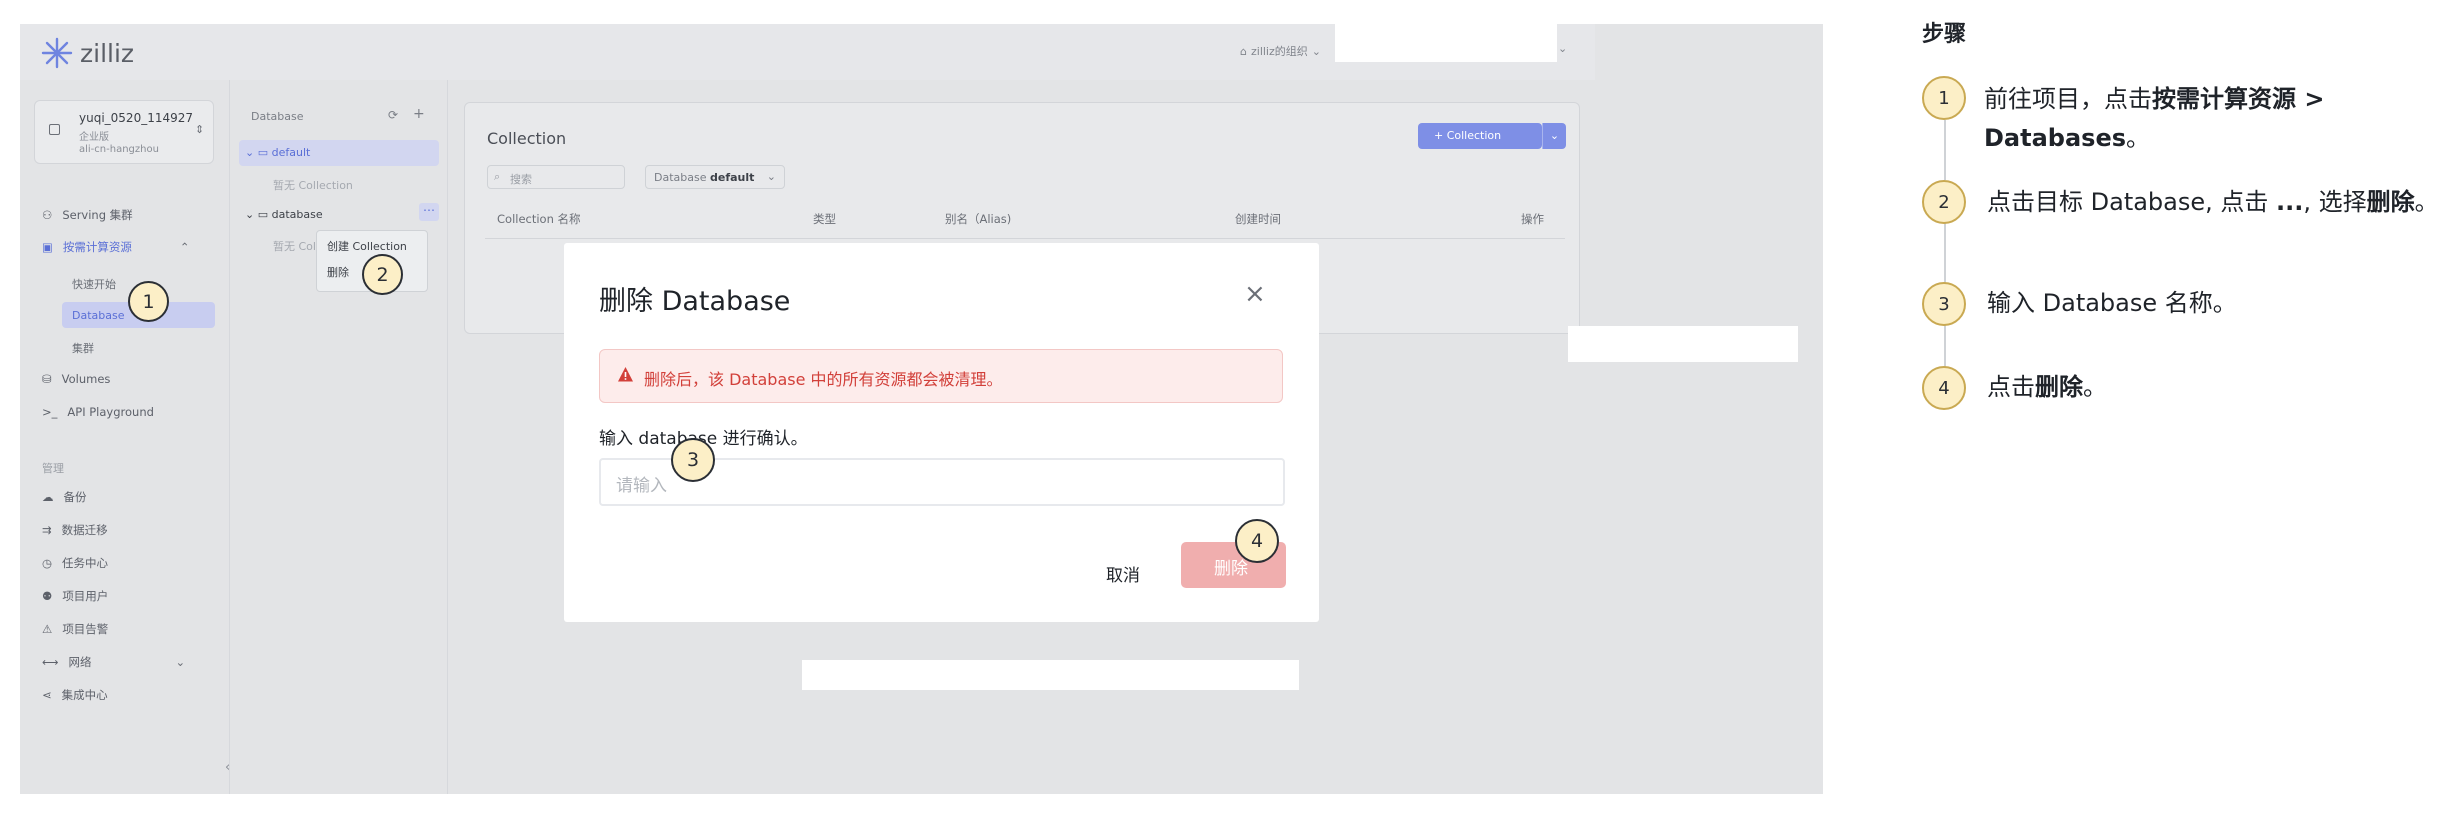  I want to click on sidebar-item-serving: ⚇ Serving 集群, so click(87, 215).